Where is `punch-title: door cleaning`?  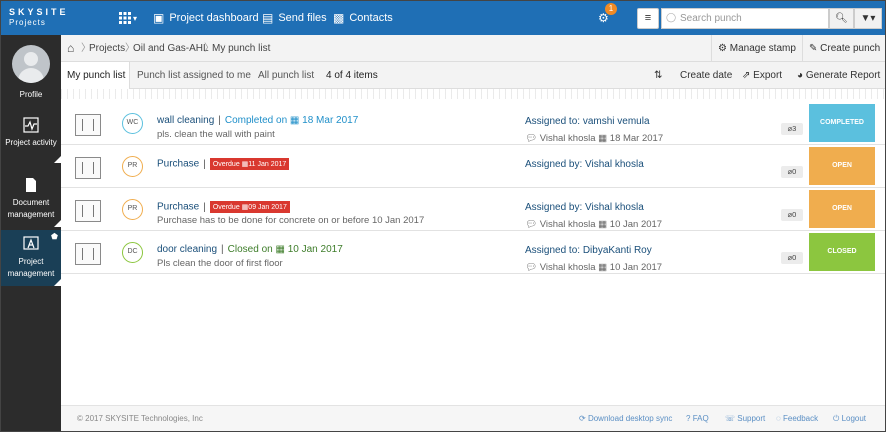
punch-title: door cleaning is located at coordinates (187, 249).